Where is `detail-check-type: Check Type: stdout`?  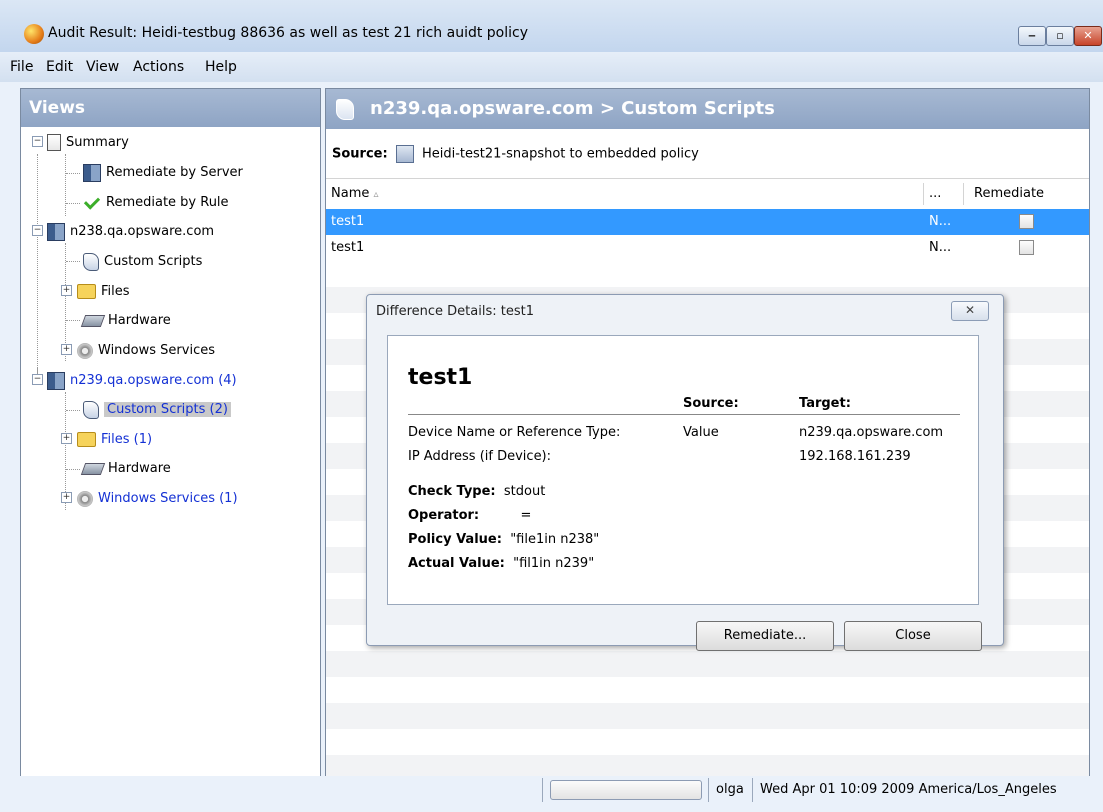
detail-check-type: Check Type: stdout is located at coordinates (477, 491).